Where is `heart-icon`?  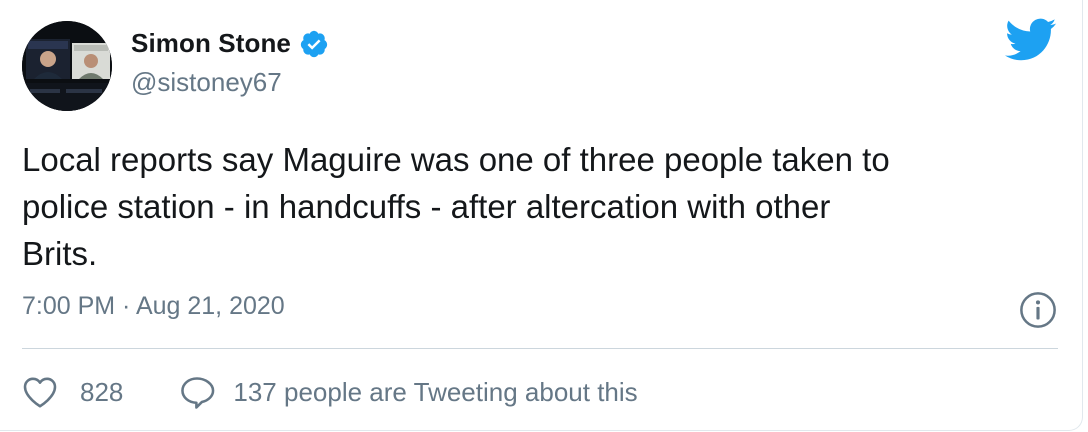 heart-icon is located at coordinates (40, 392).